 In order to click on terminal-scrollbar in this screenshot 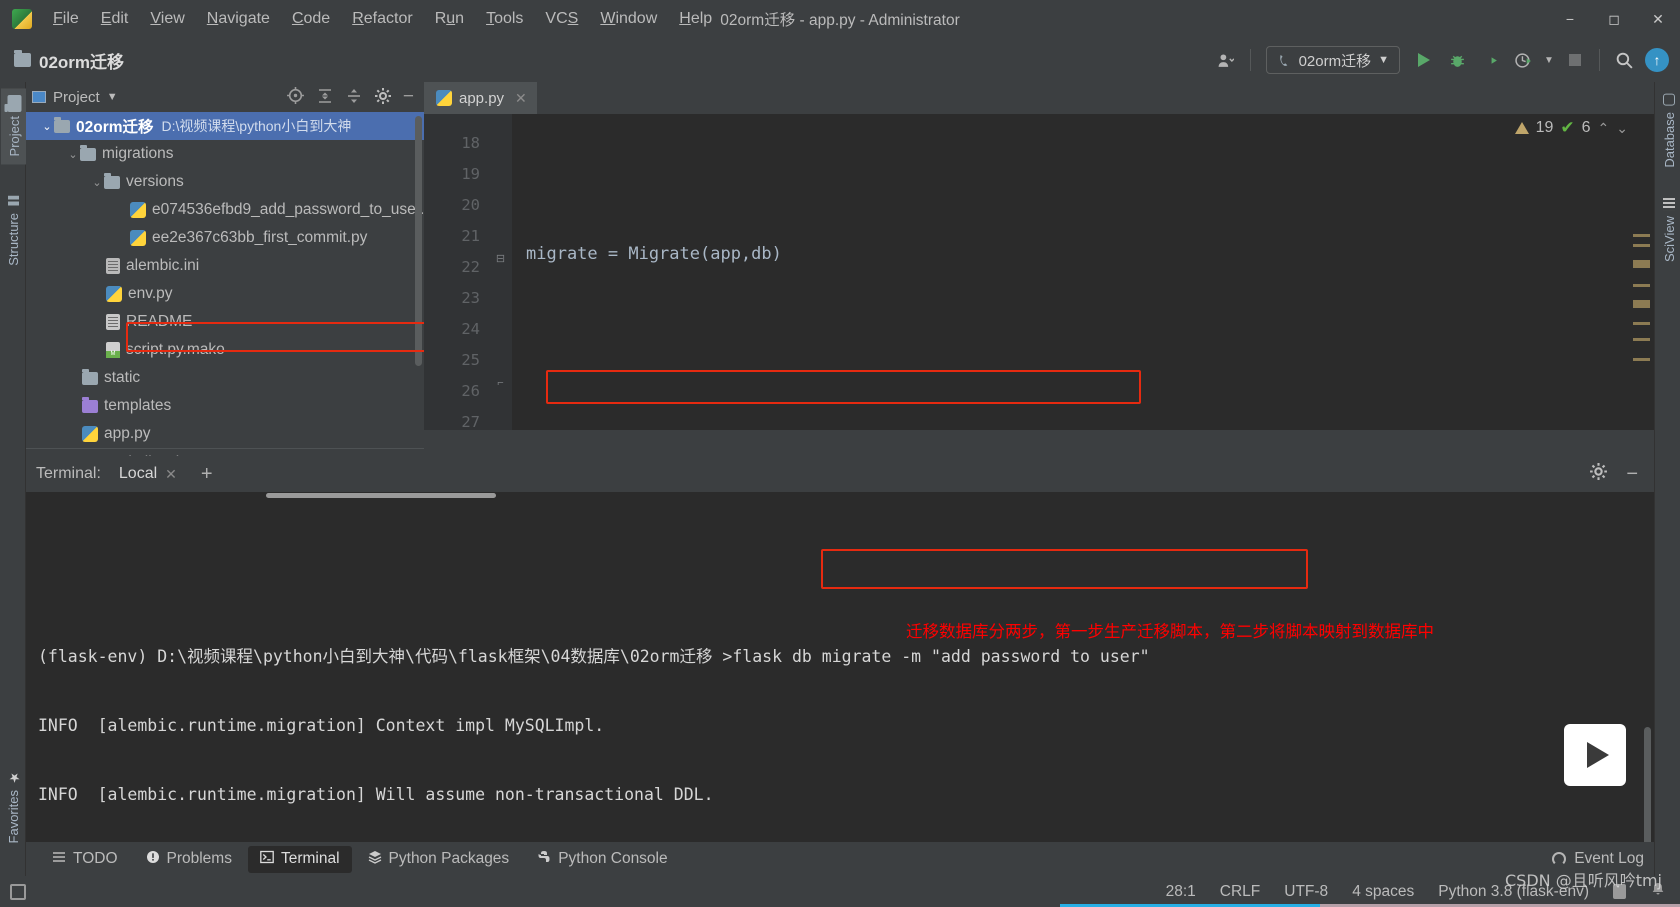, I will do `click(1647, 784)`.